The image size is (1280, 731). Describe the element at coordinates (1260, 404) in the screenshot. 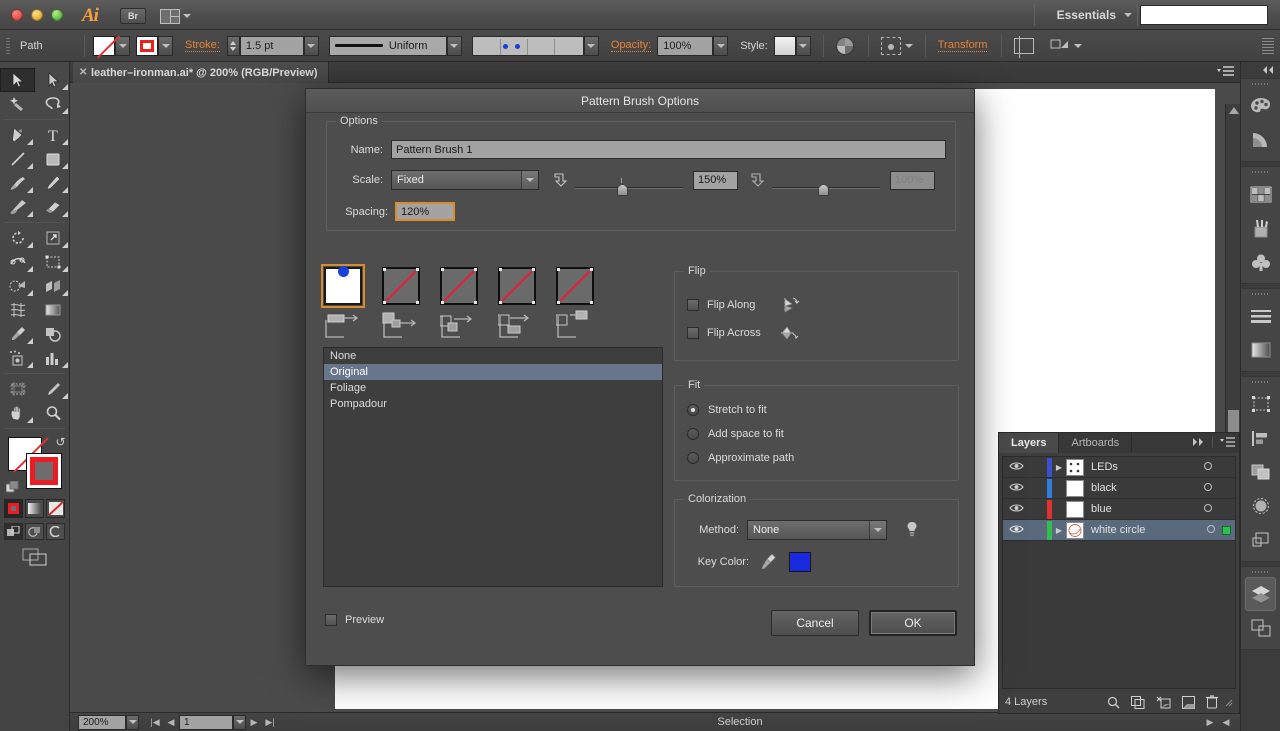

I see `transform-panel-icon` at that location.